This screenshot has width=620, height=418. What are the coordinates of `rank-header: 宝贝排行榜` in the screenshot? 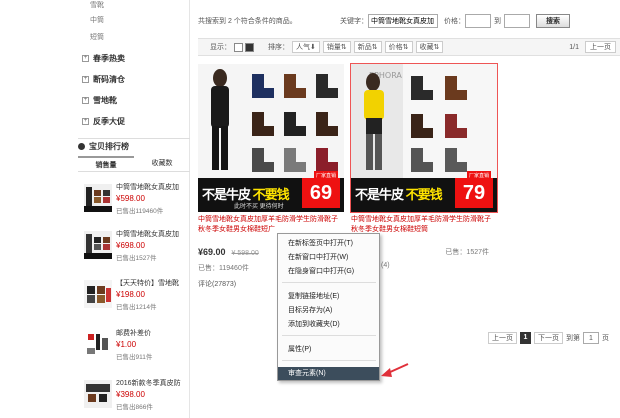 It's located at (134, 146).